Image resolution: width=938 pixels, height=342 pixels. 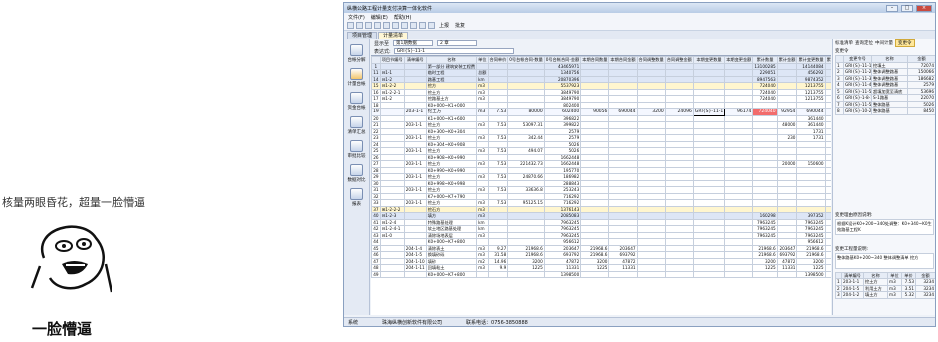 I want to click on change-order-row: 1 GRI{S}-11-1 挖填土 72074, so click(x=885, y=65).